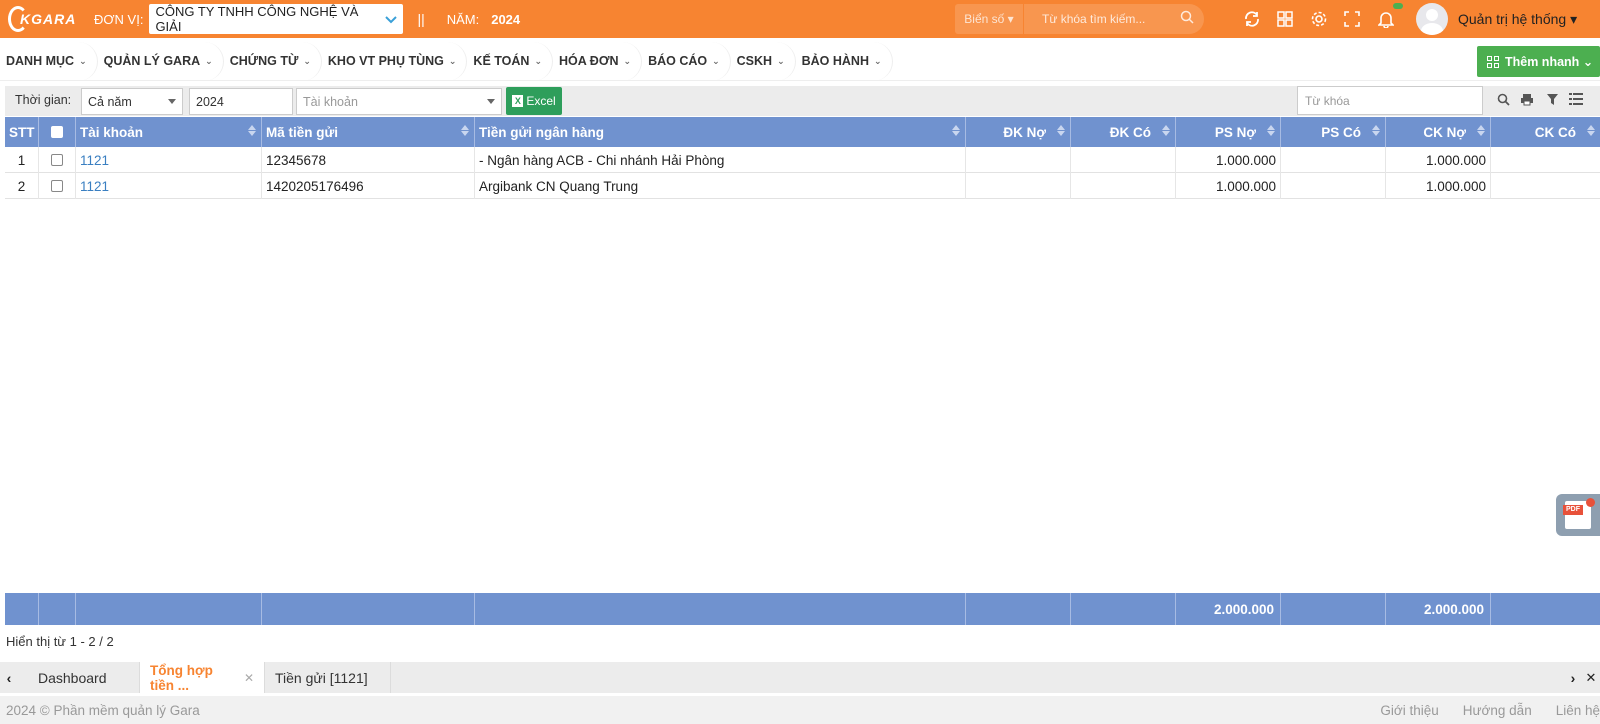 Image resolution: width=1600 pixels, height=724 pixels. What do you see at coordinates (1517, 19) in the screenshot?
I see `user-menu: Quản trị hệ thống ▾` at bounding box center [1517, 19].